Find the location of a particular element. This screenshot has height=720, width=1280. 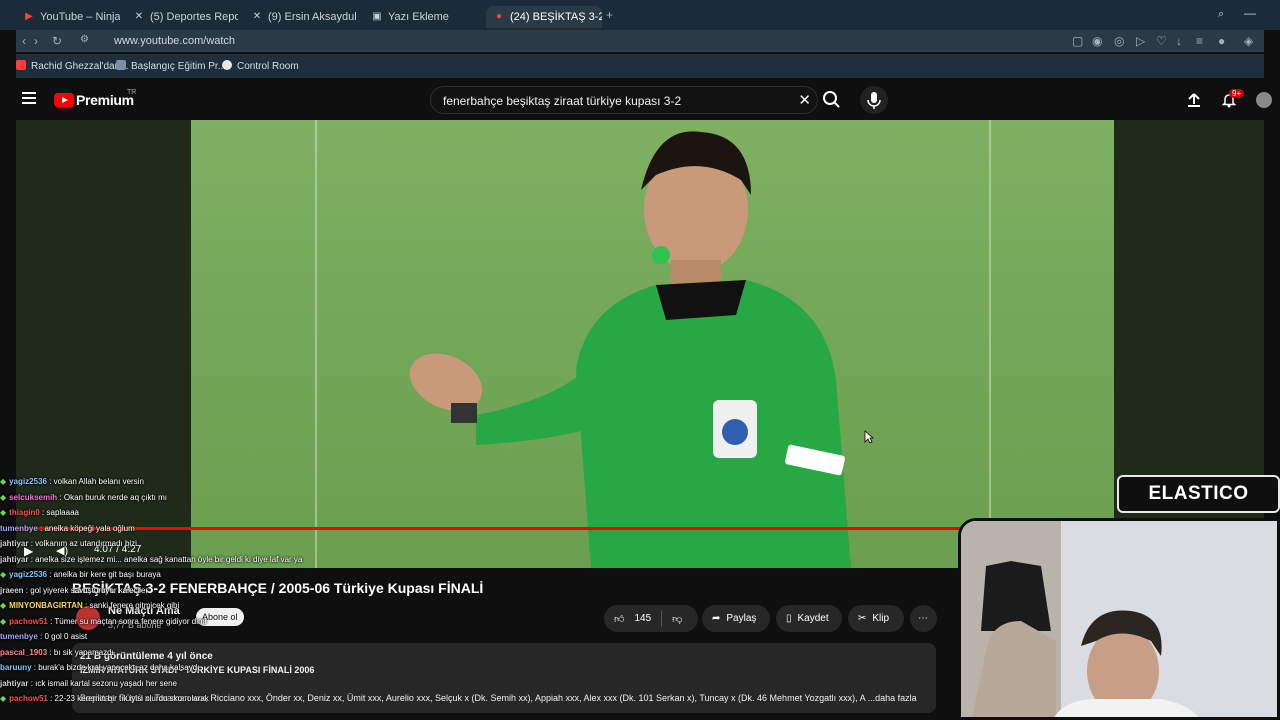

webcam-feed is located at coordinates (1119, 619).